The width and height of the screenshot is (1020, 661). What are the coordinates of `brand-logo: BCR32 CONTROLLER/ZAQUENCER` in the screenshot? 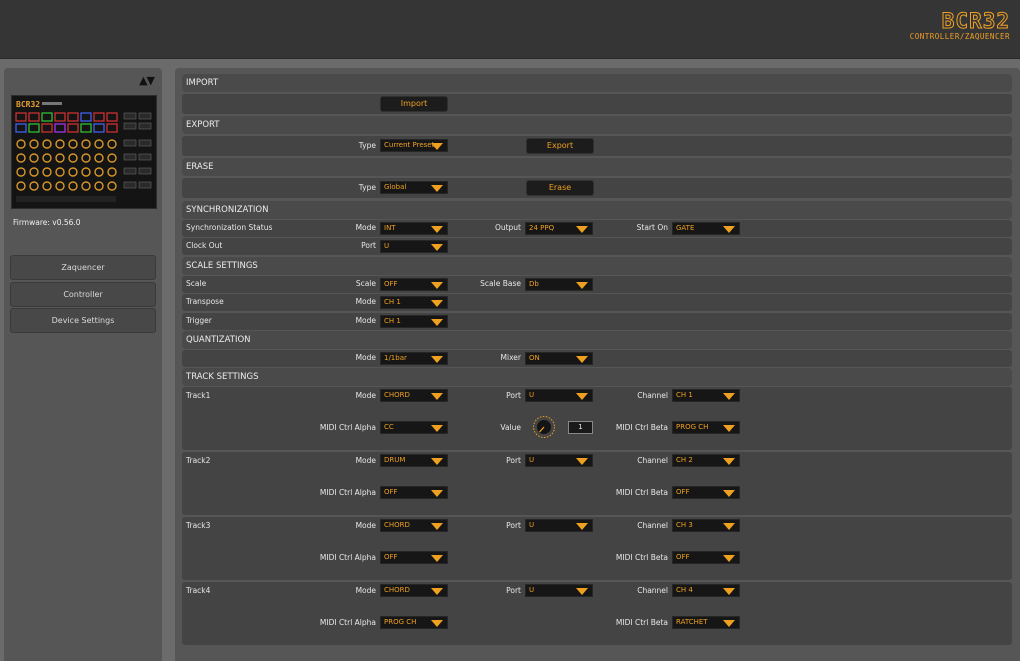 It's located at (960, 25).